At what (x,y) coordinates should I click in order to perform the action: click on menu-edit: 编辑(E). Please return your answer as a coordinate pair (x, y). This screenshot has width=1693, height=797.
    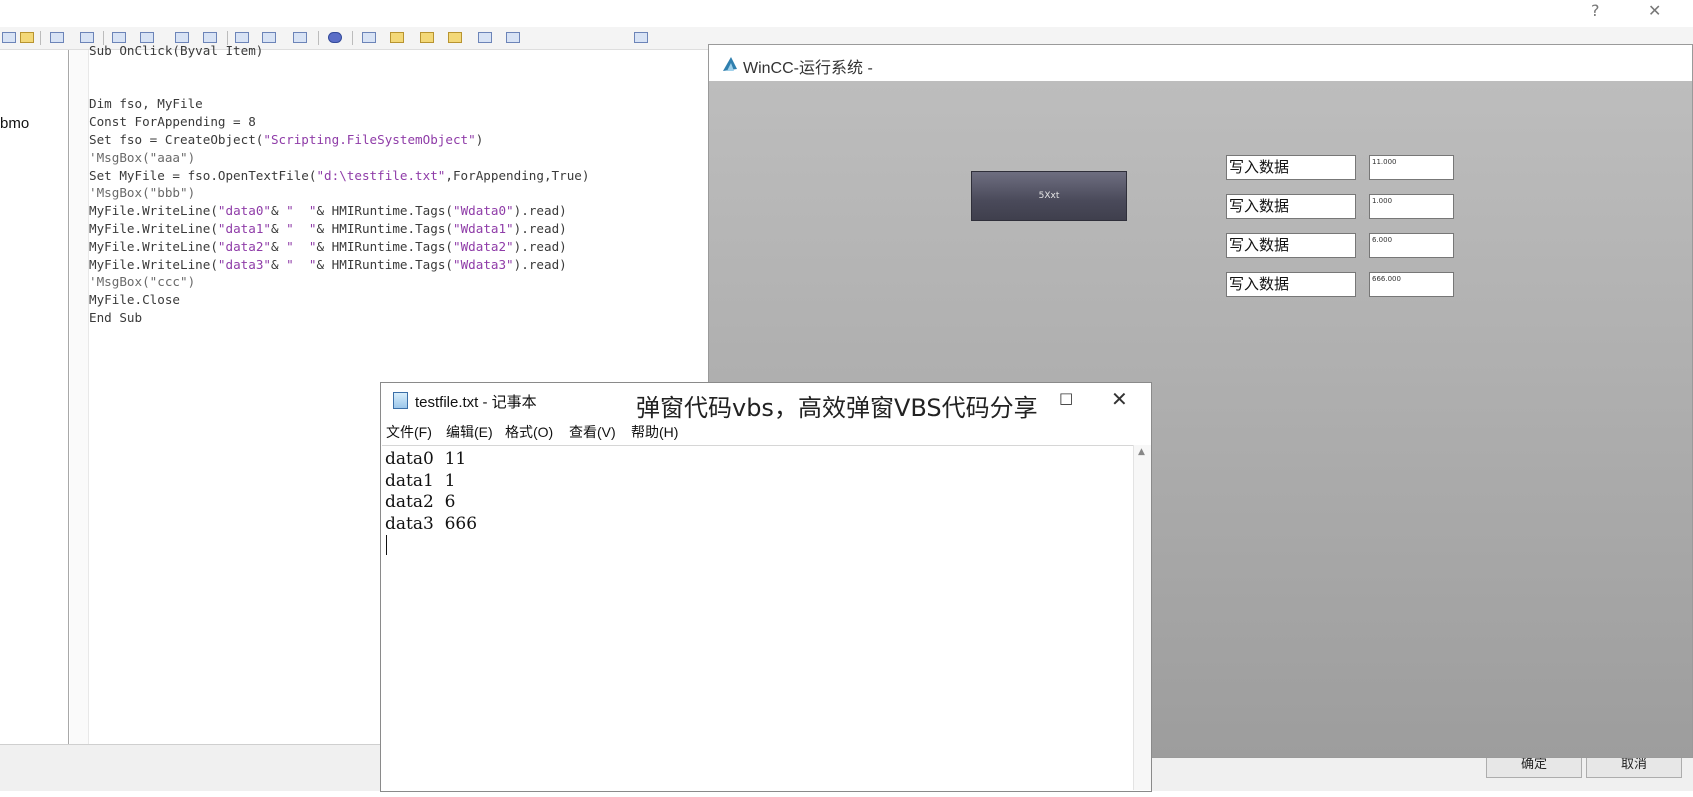
    Looking at the image, I should click on (469, 432).